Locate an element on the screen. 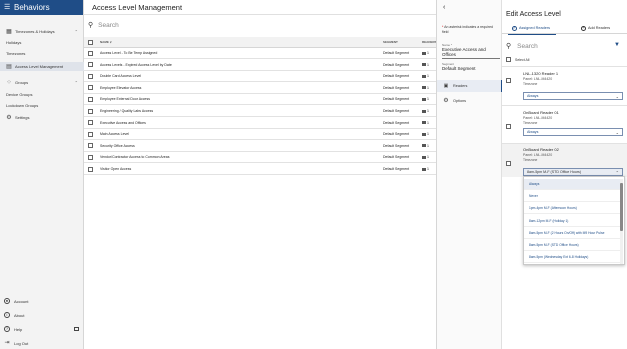 Image resolution: width=627 pixels, height=349 pixels. nav-item-device-groups: Device Groups is located at coordinates (42, 94).